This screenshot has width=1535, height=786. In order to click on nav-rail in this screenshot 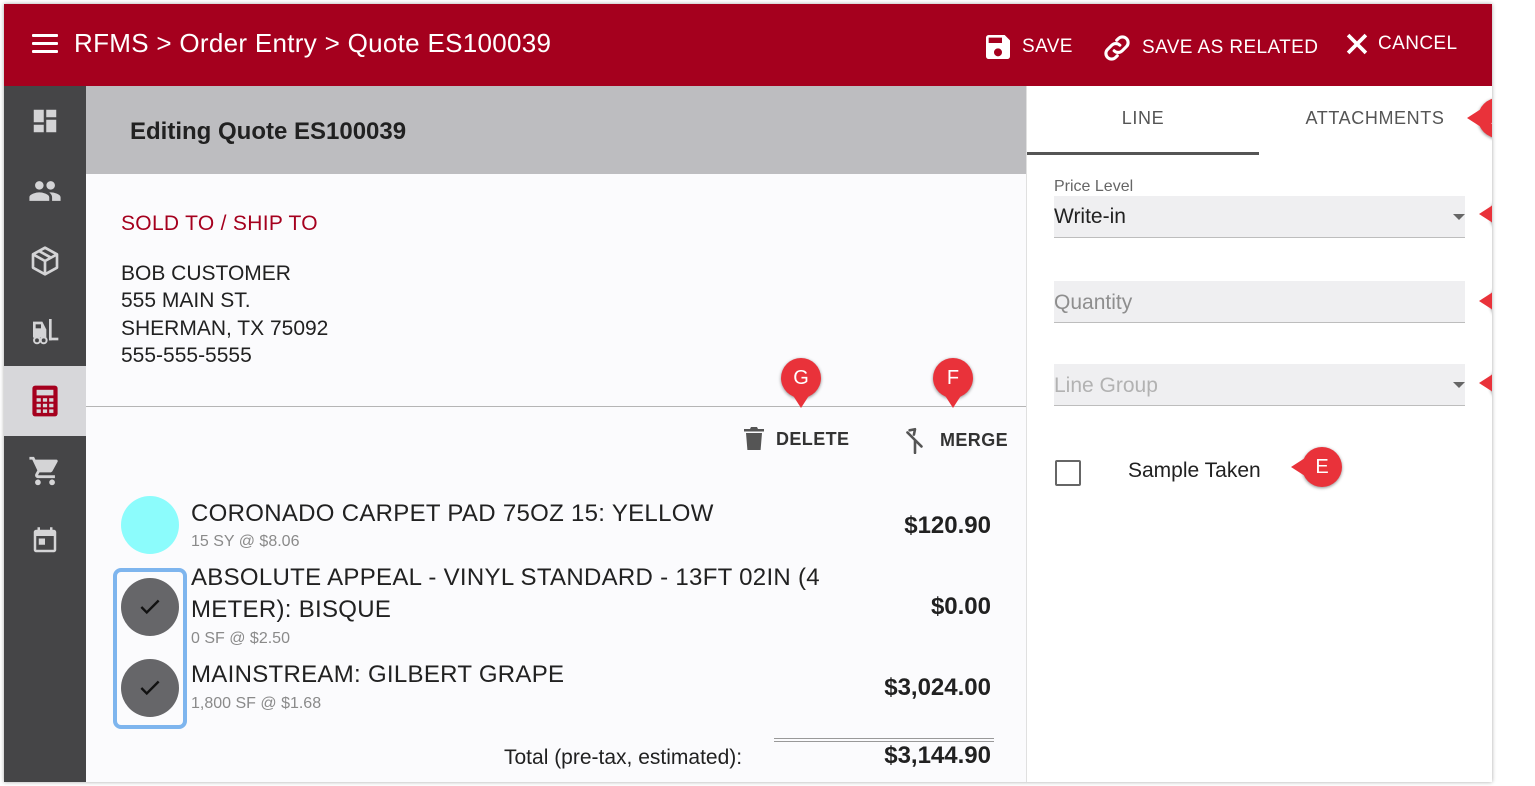, I will do `click(45, 434)`.